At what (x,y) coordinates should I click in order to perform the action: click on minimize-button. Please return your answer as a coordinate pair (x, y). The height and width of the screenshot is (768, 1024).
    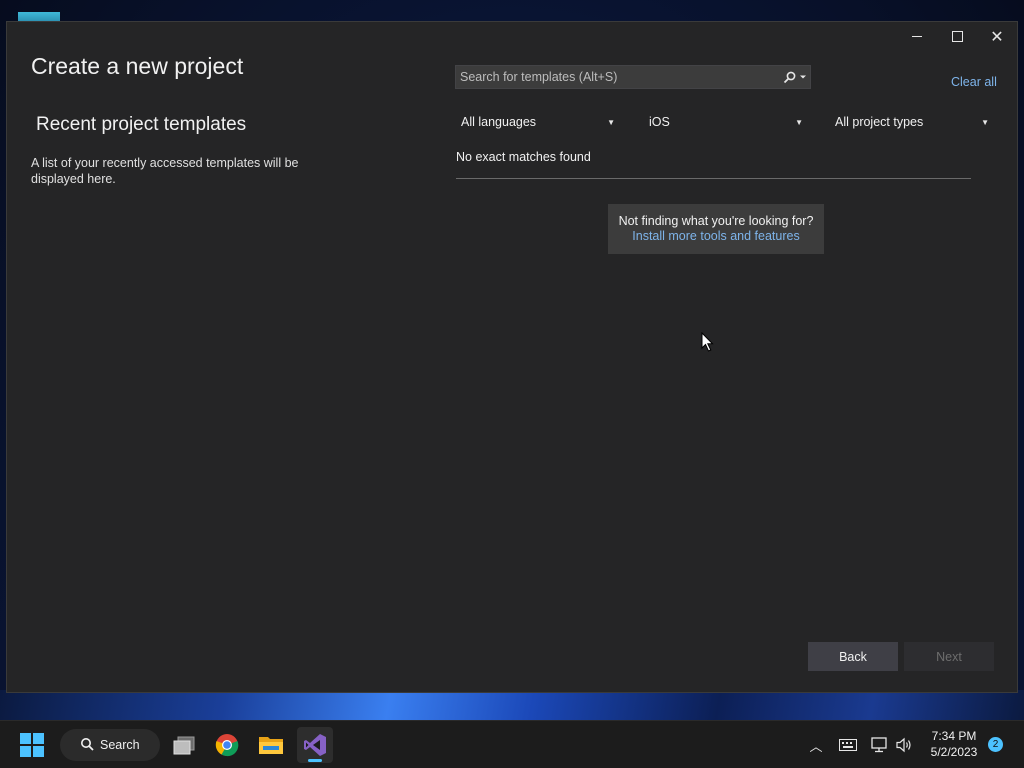
    Looking at the image, I should click on (917, 36).